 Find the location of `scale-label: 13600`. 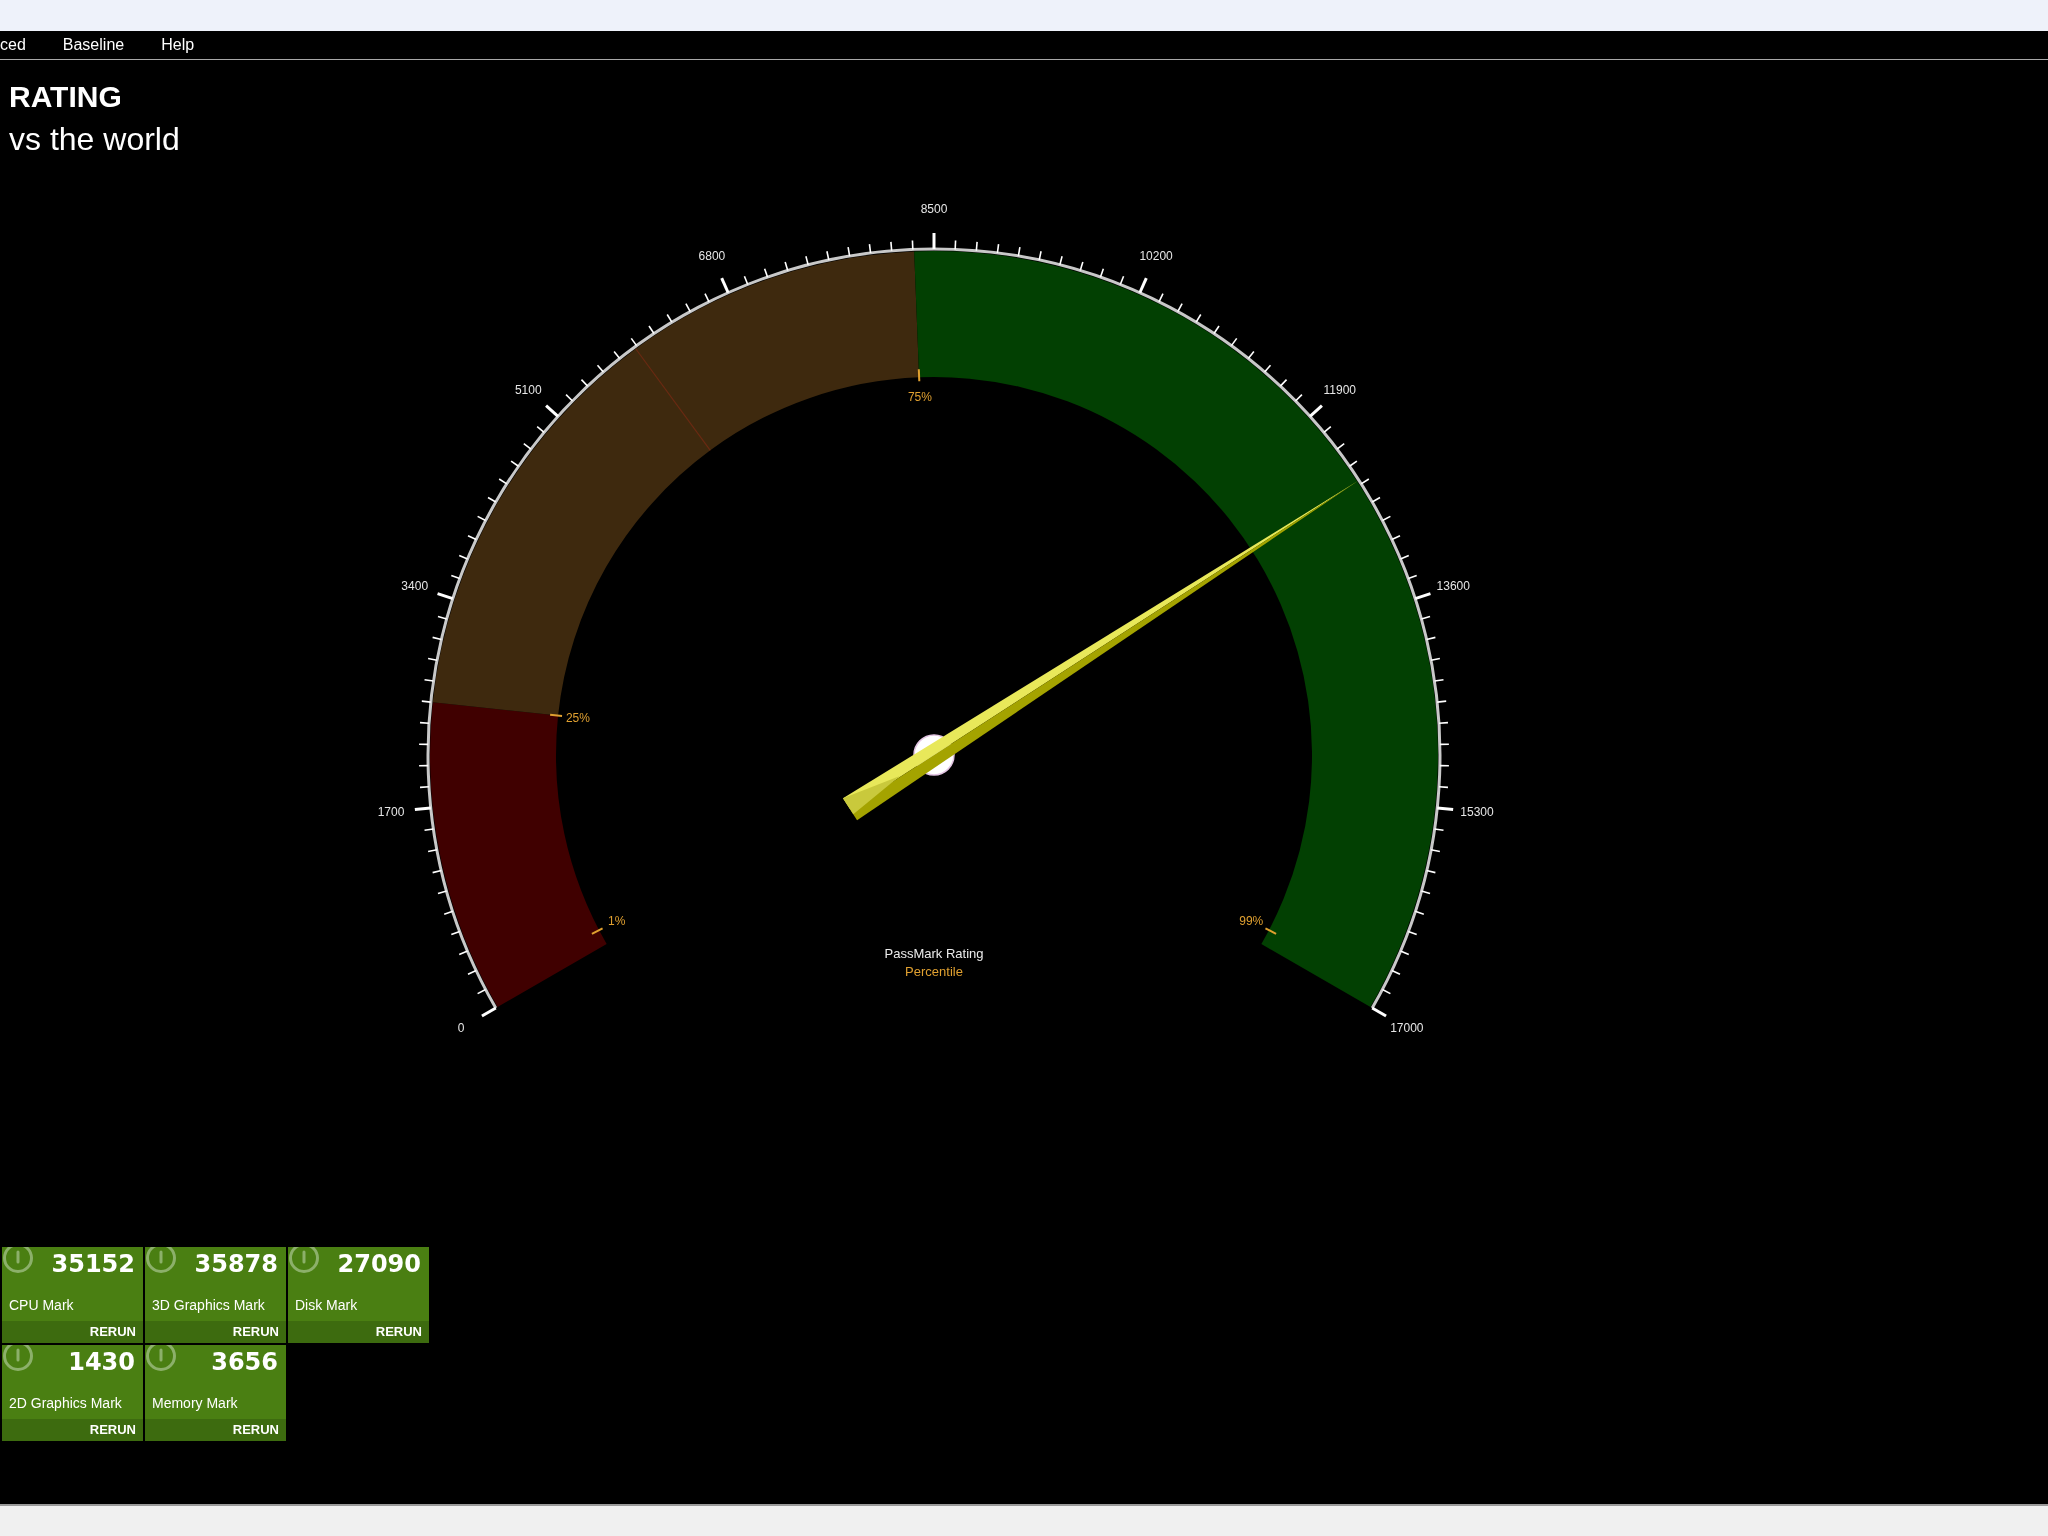

scale-label: 13600 is located at coordinates (1453, 586).